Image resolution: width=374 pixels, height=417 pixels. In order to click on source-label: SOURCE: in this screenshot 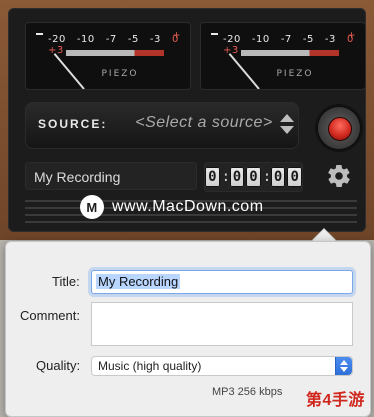, I will do `click(73, 124)`.